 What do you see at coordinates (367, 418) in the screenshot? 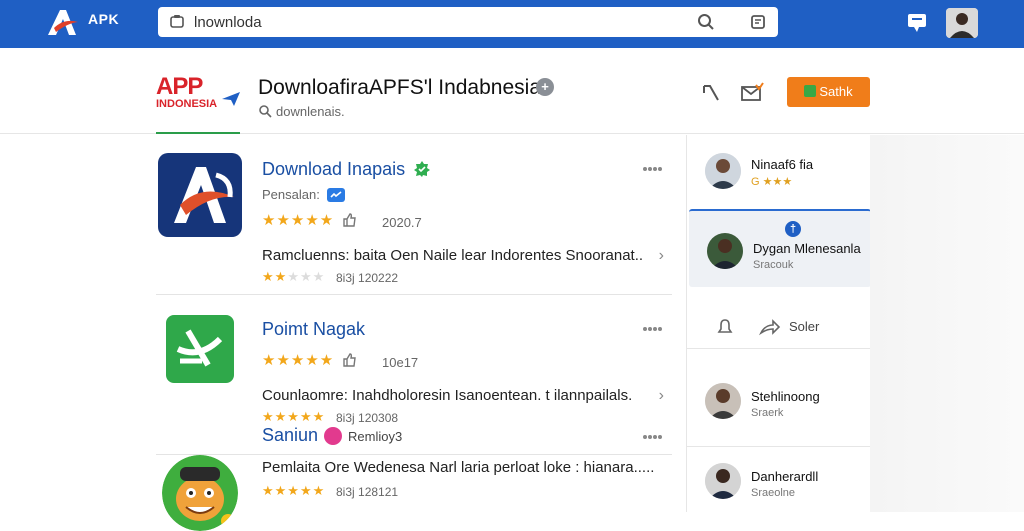
I see `sub-meta: 8i3j 120308` at bounding box center [367, 418].